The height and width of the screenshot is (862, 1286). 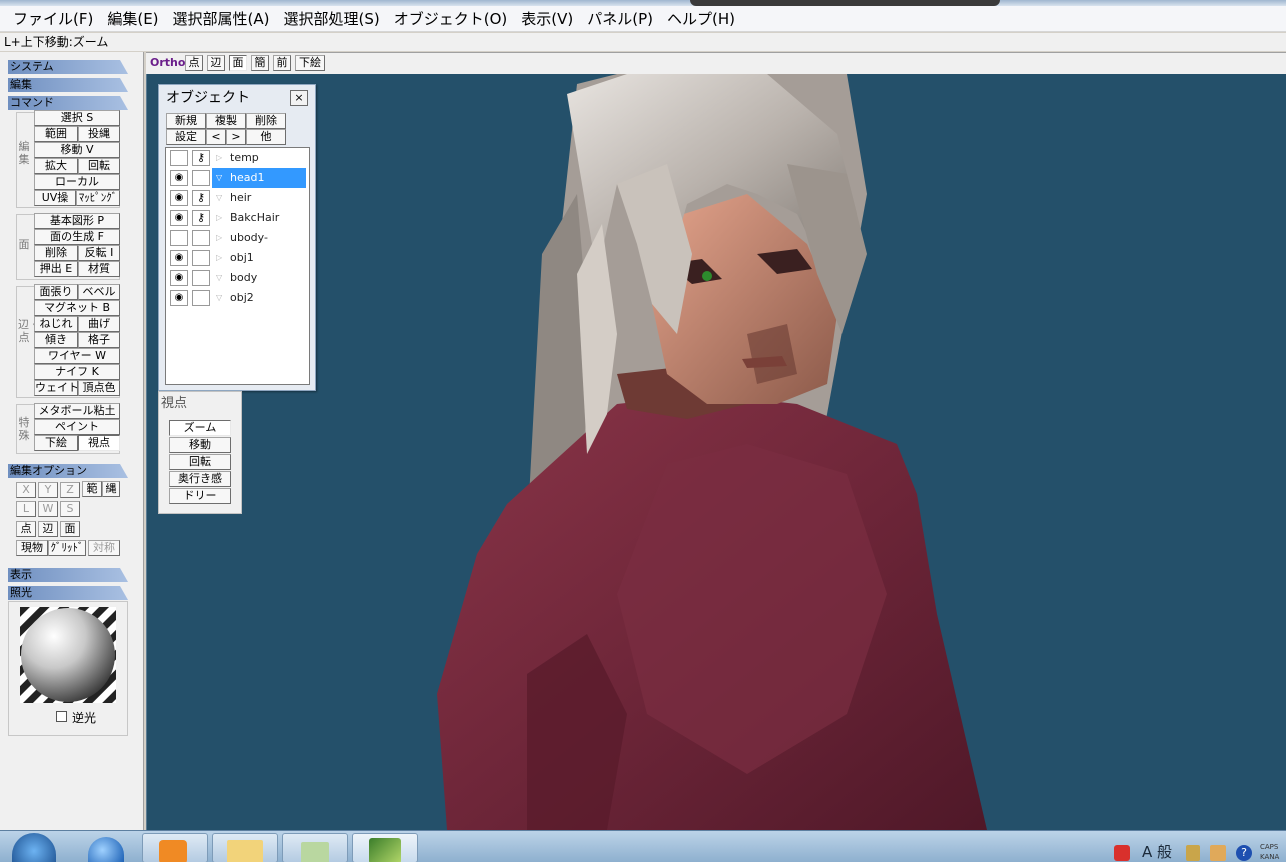 What do you see at coordinates (26, 490) in the screenshot?
I see `axis-x-toggle: X` at bounding box center [26, 490].